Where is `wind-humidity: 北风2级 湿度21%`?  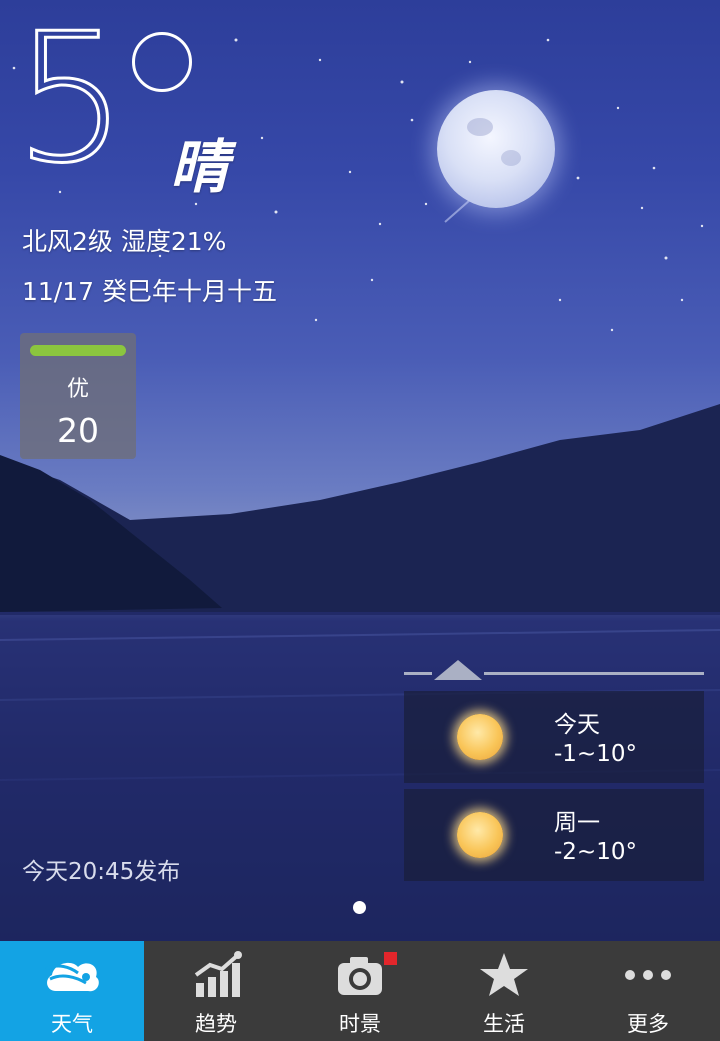 wind-humidity: 北风2级 湿度21% is located at coordinates (124, 241).